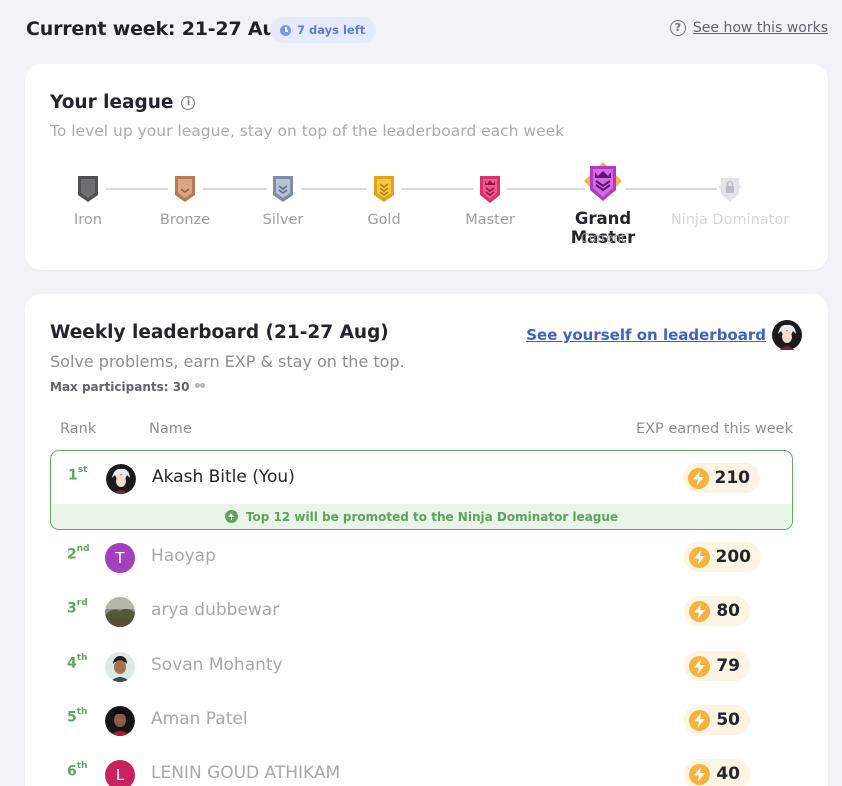 Image resolution: width=842 pixels, height=786 pixels. What do you see at coordinates (646, 335) in the screenshot?
I see `see-yourself-label: See yourself on leaderboard` at bounding box center [646, 335].